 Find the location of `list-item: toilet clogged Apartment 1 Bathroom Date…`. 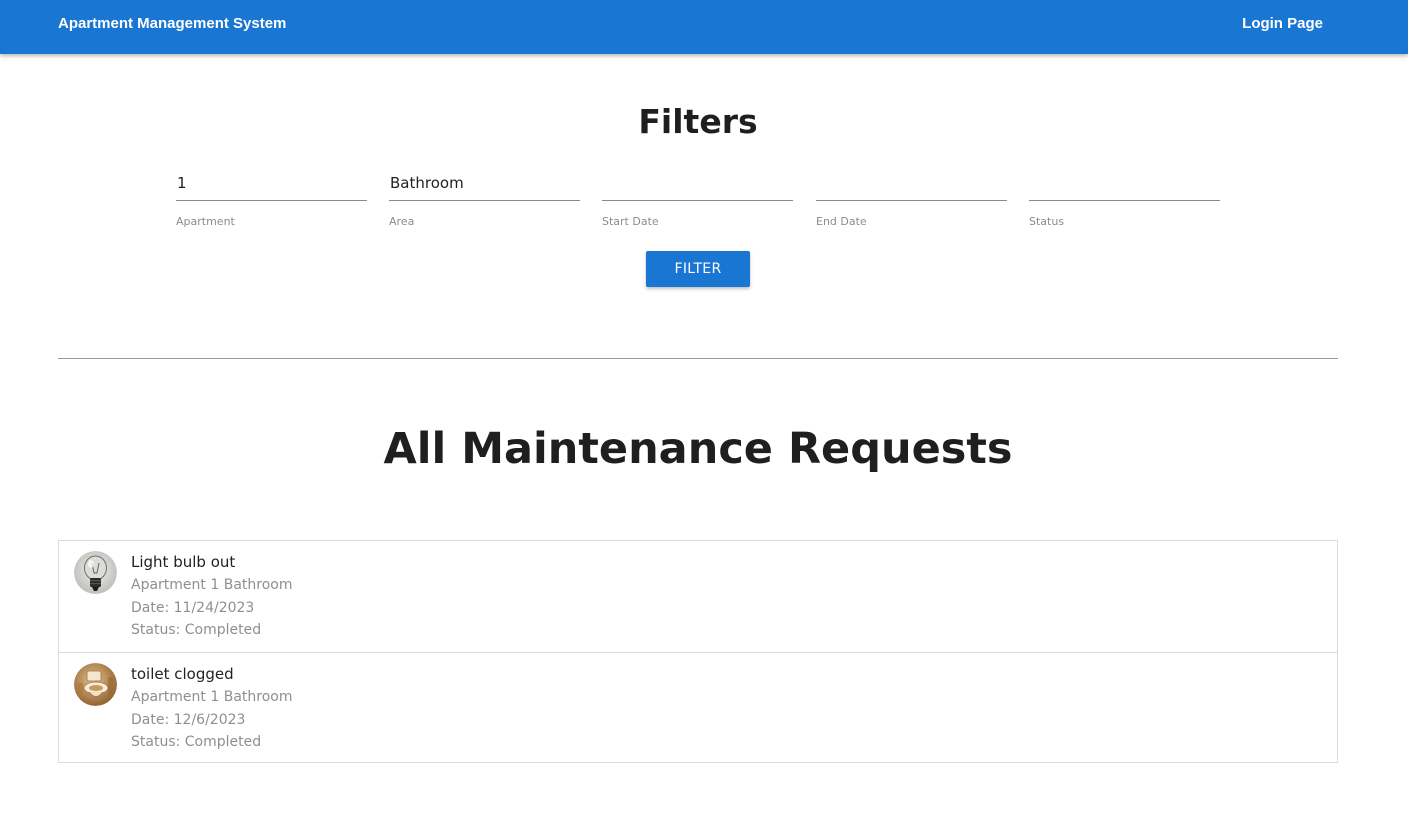

list-item: toilet clogged Apartment 1 Bathroom Date… is located at coordinates (698, 707).